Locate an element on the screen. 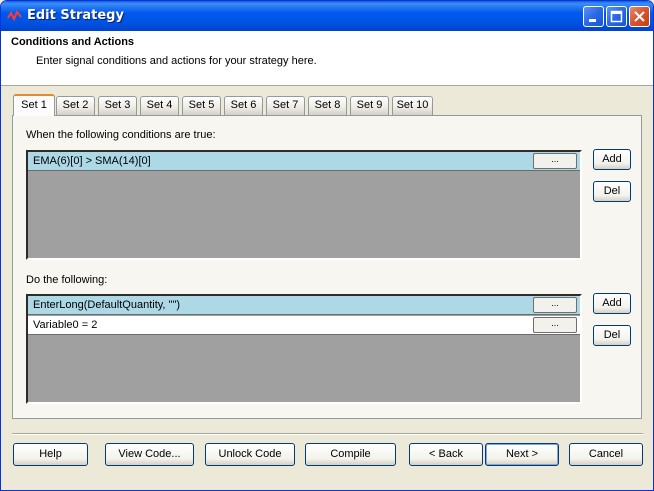  close-button is located at coordinates (639, 16).